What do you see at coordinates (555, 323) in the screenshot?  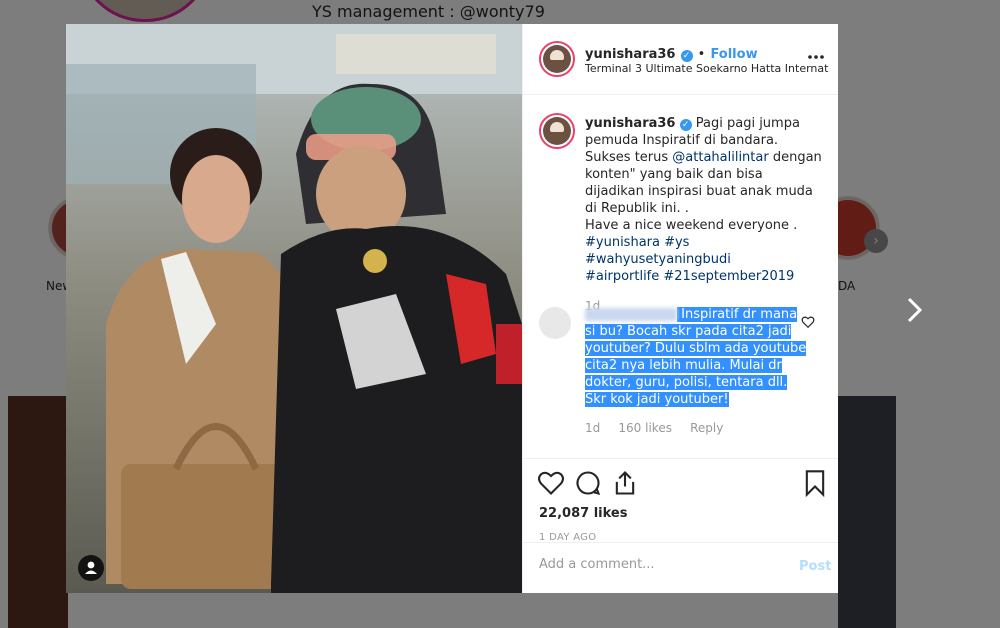 I see `commenter-avatar` at bounding box center [555, 323].